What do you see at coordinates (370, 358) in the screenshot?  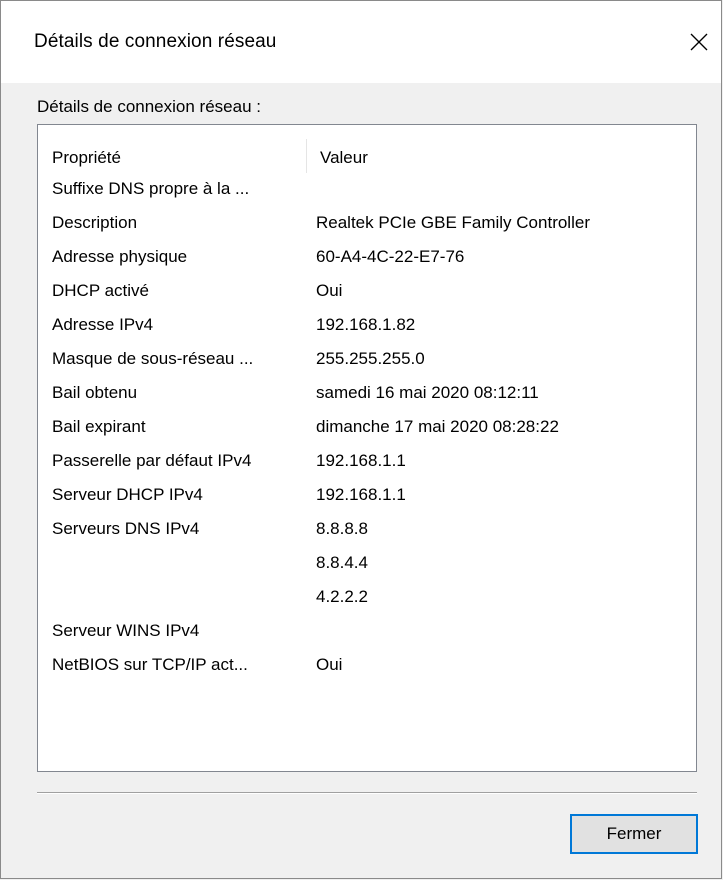 I see `row-value: 255.255.255.0` at bounding box center [370, 358].